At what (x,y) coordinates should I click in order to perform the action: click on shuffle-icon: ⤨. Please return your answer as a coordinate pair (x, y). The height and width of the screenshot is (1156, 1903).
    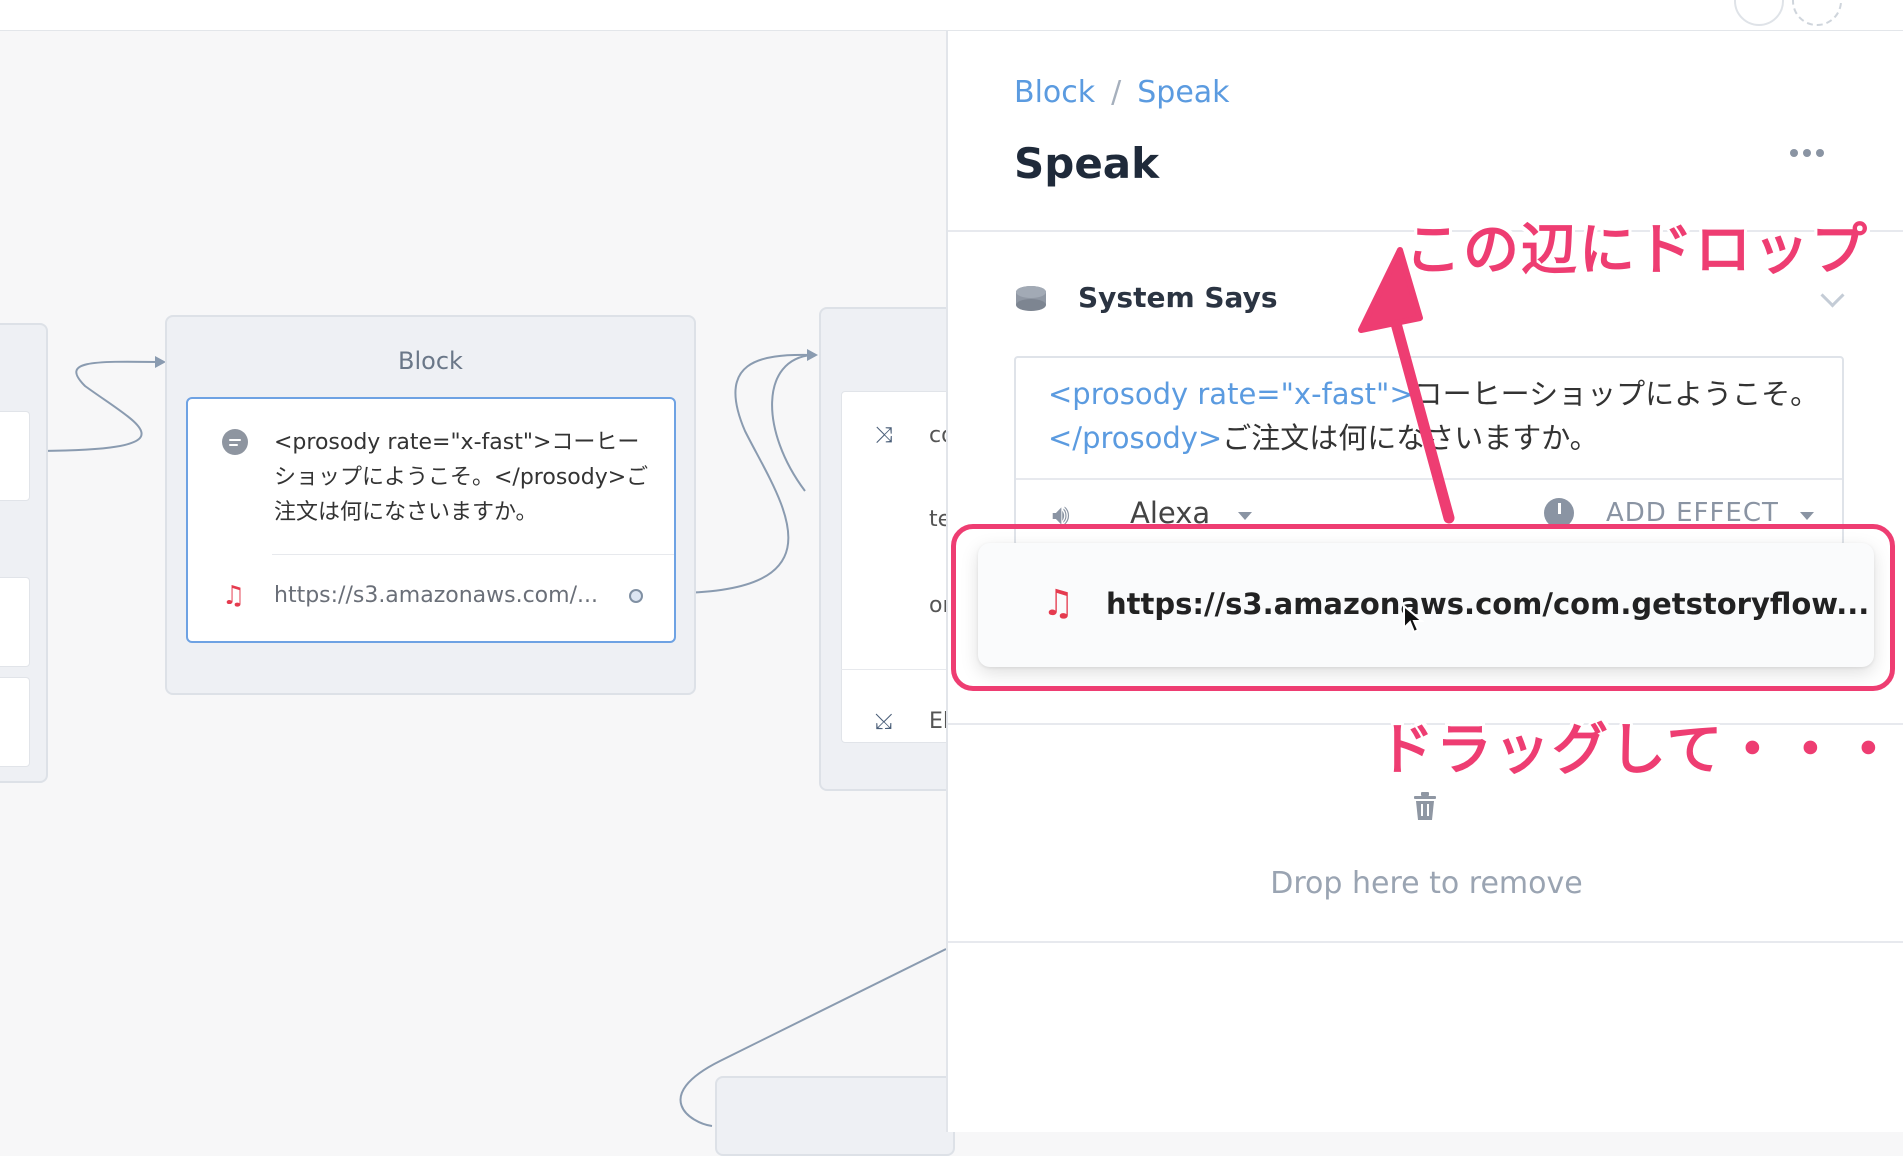
    Looking at the image, I should click on (884, 435).